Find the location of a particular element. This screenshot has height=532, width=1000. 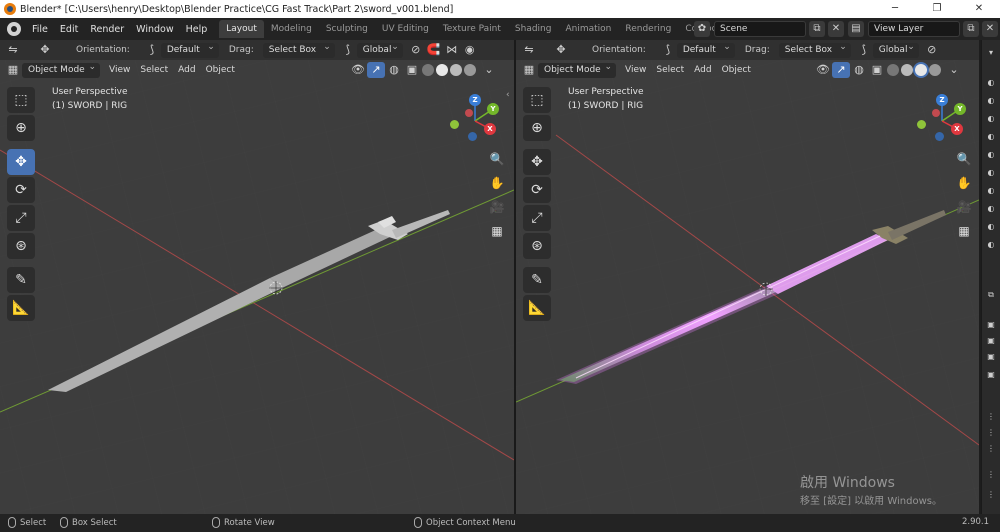

orientation-dropdown-right: Default is located at coordinates (705, 49).